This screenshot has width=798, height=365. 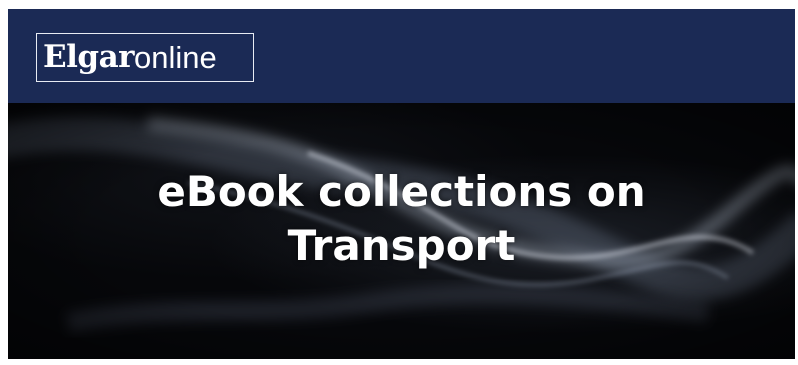 What do you see at coordinates (401, 245) in the screenshot?
I see `headline-line-2: Transport` at bounding box center [401, 245].